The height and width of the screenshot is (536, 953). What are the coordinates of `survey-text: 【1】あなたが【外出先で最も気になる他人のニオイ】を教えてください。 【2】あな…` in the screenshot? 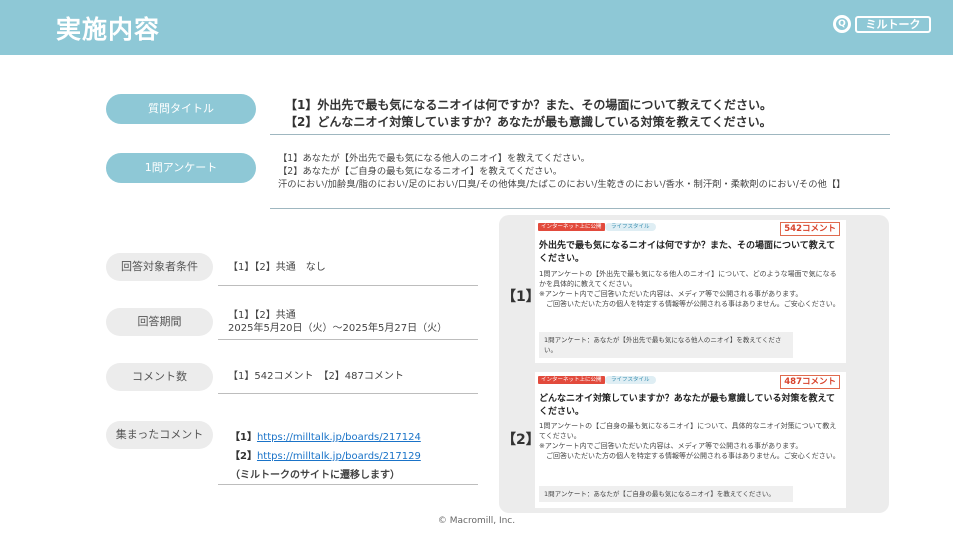 It's located at (583, 171).